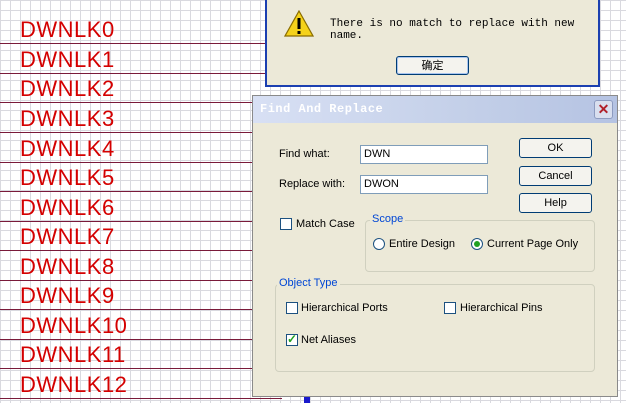 The width and height of the screenshot is (626, 403). I want to click on net-aliases-checkbox: ✓, so click(292, 339).